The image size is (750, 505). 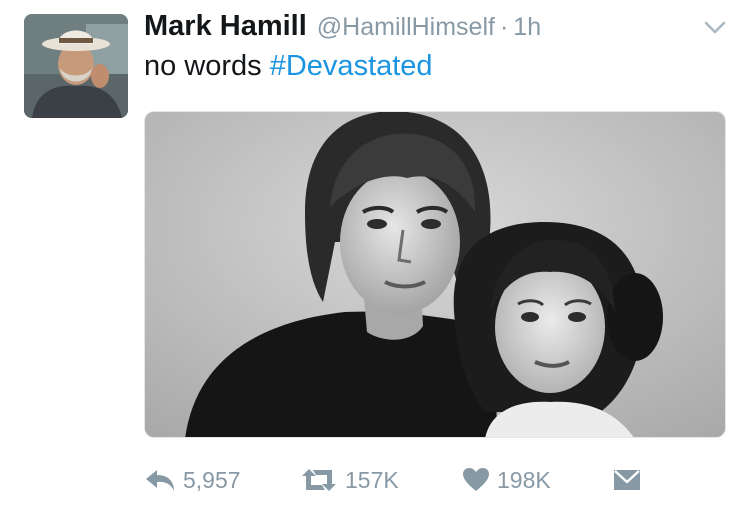 I want to click on direct-message-button, so click(x=627, y=480).